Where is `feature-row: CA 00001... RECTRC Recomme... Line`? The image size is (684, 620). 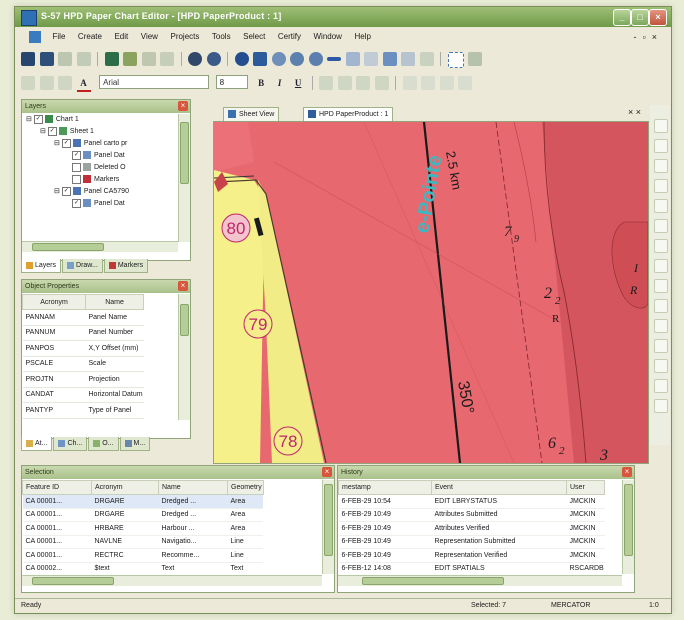
feature-row: CA 00001... RECTRC Recomme... Line is located at coordinates (143, 555).